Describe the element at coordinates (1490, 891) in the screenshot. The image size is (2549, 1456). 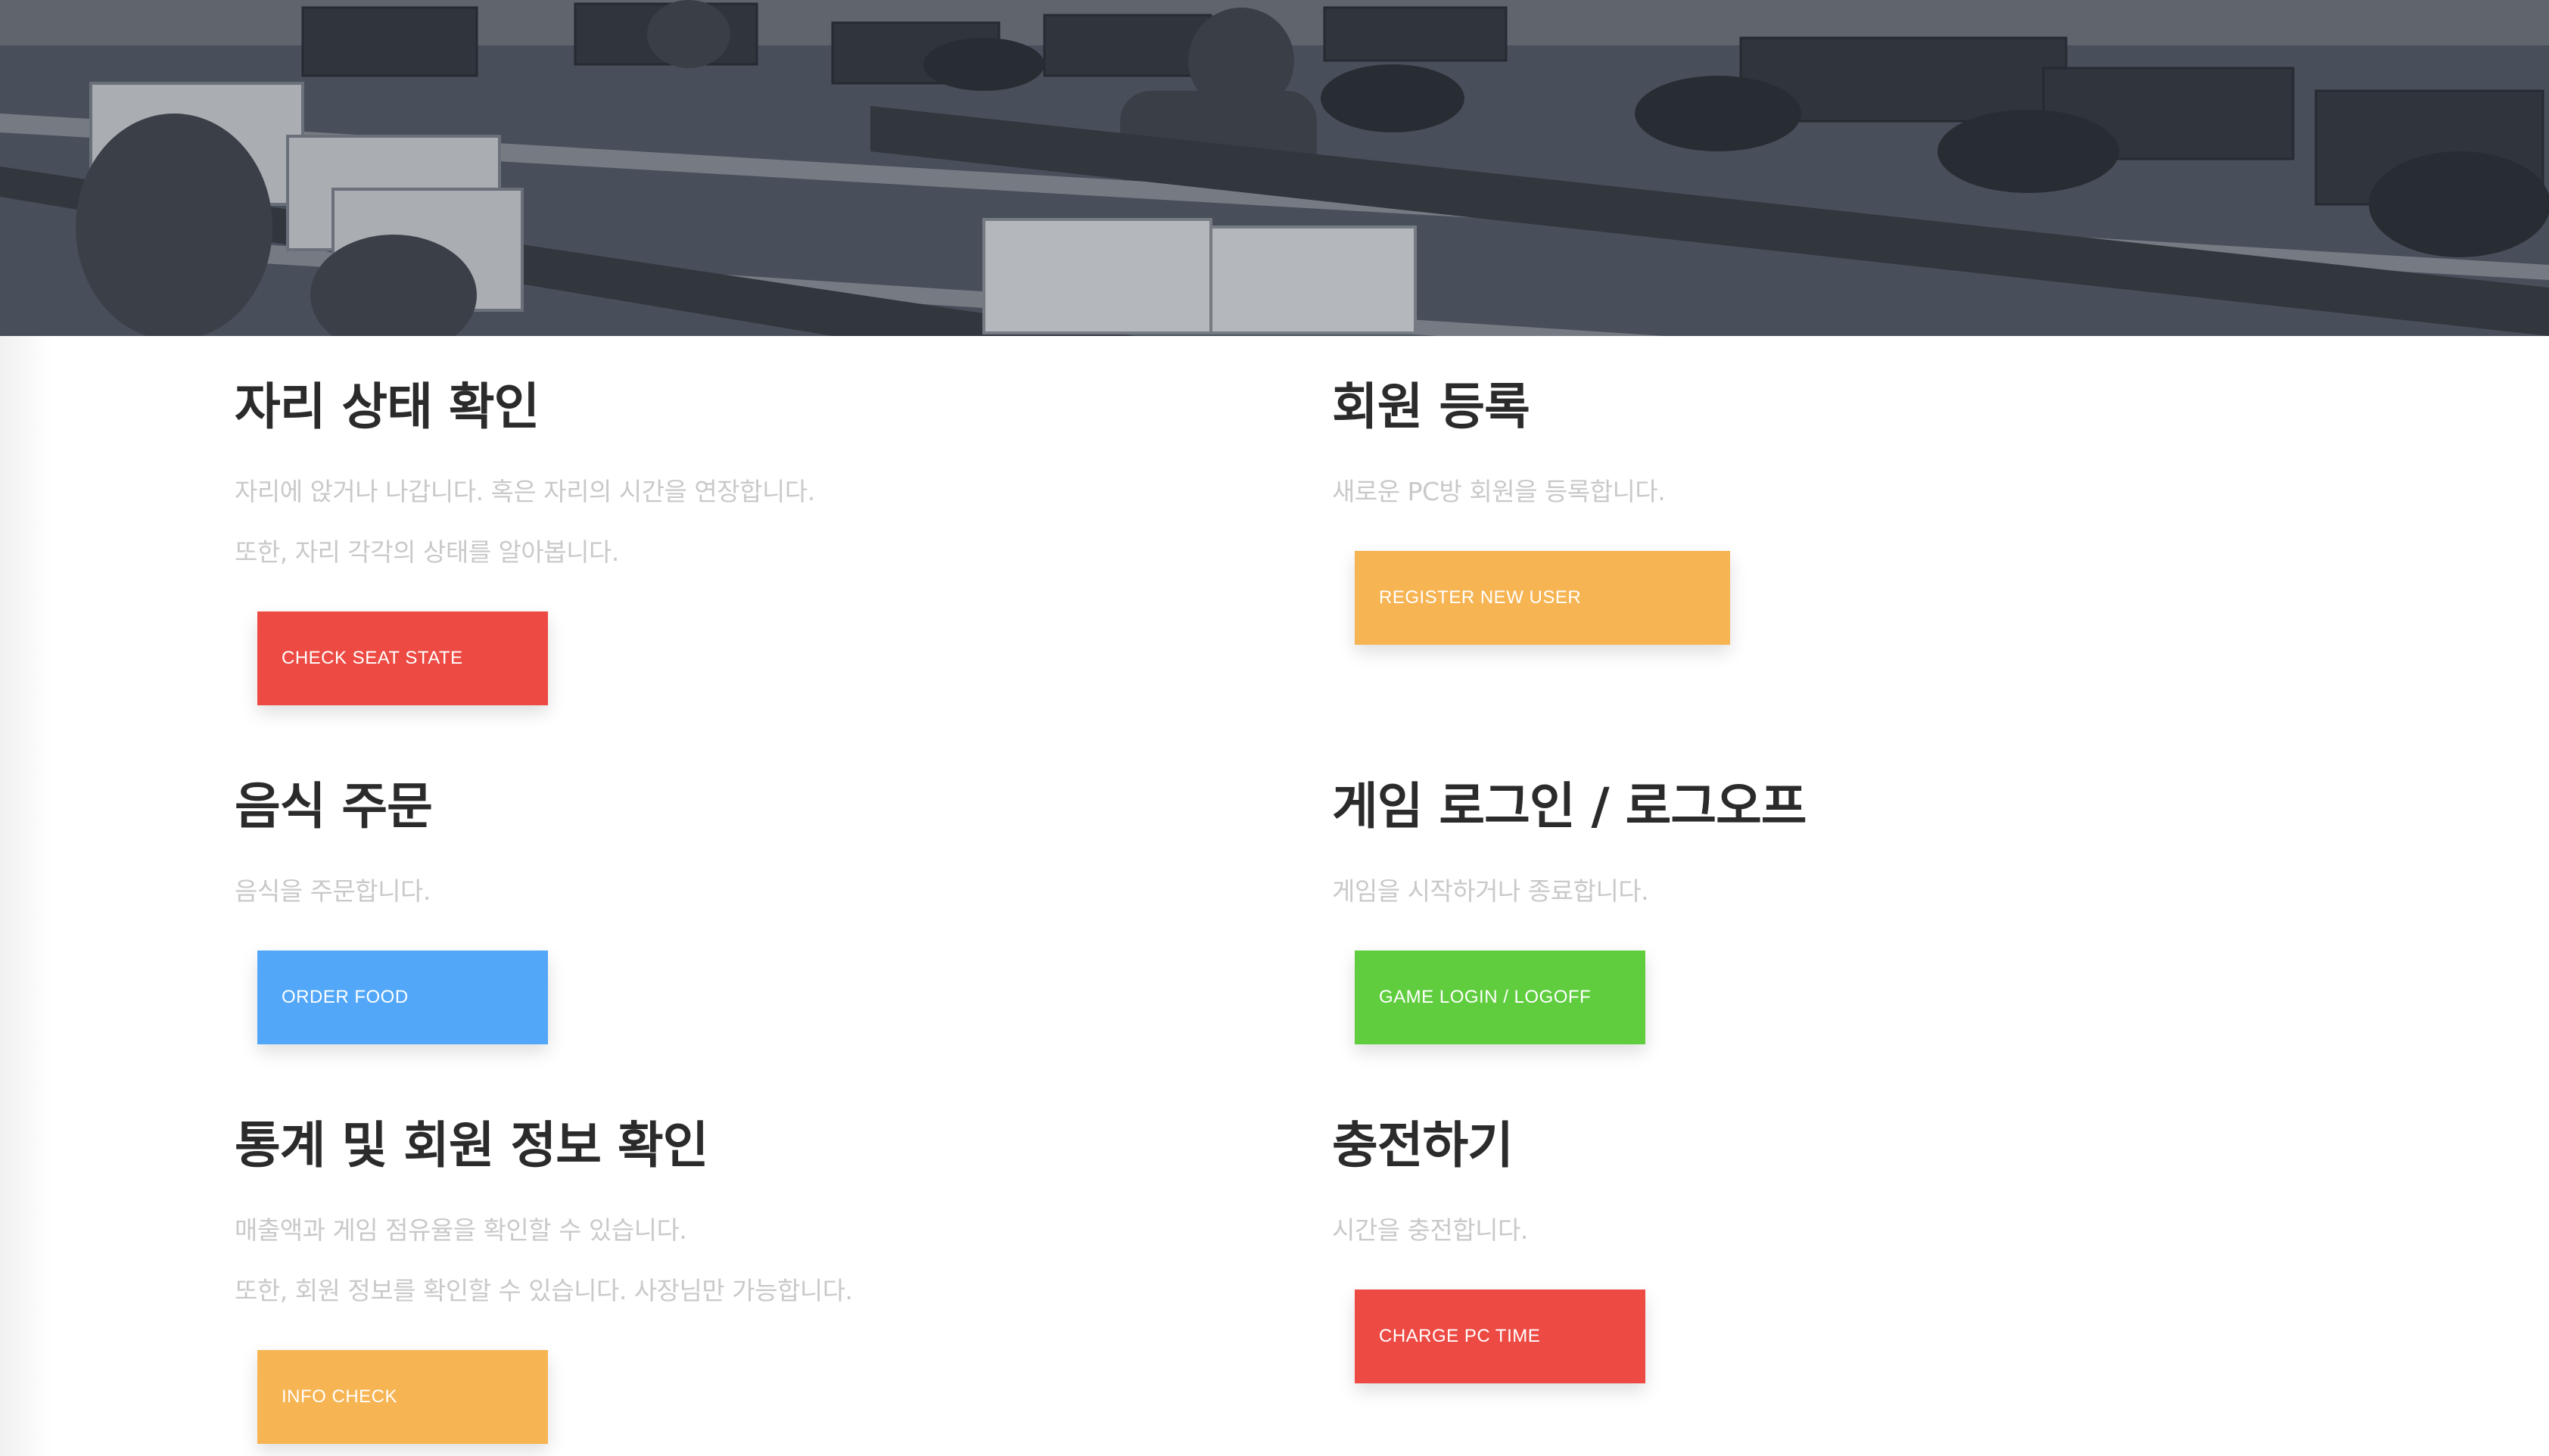
I see `section-description-line-1: 게임을 시작하거나 종료합니다.` at that location.